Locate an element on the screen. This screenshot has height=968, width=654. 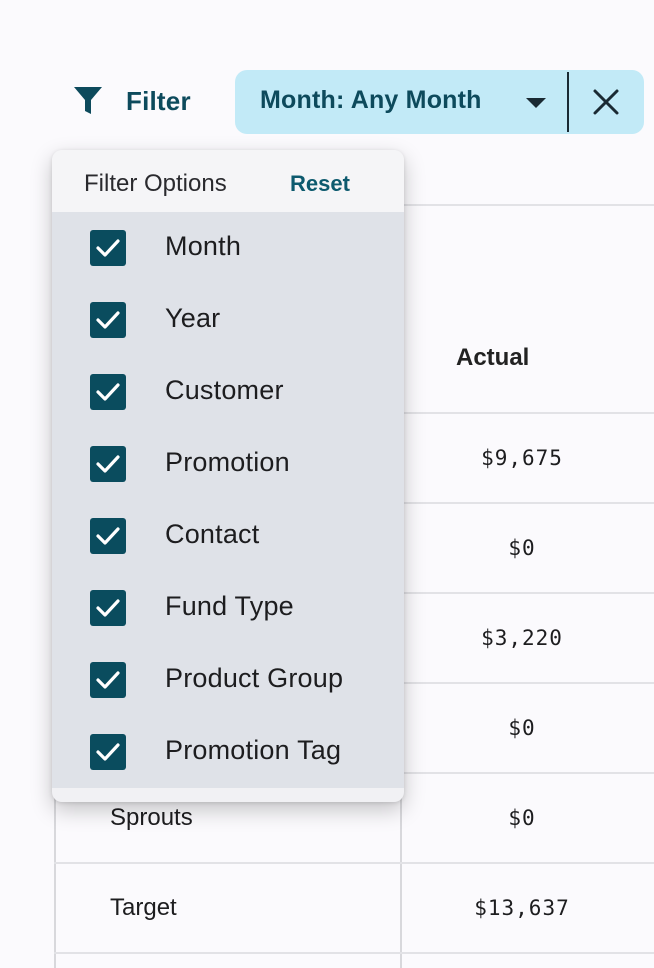
option-fund-type: Fund Type is located at coordinates (228, 608).